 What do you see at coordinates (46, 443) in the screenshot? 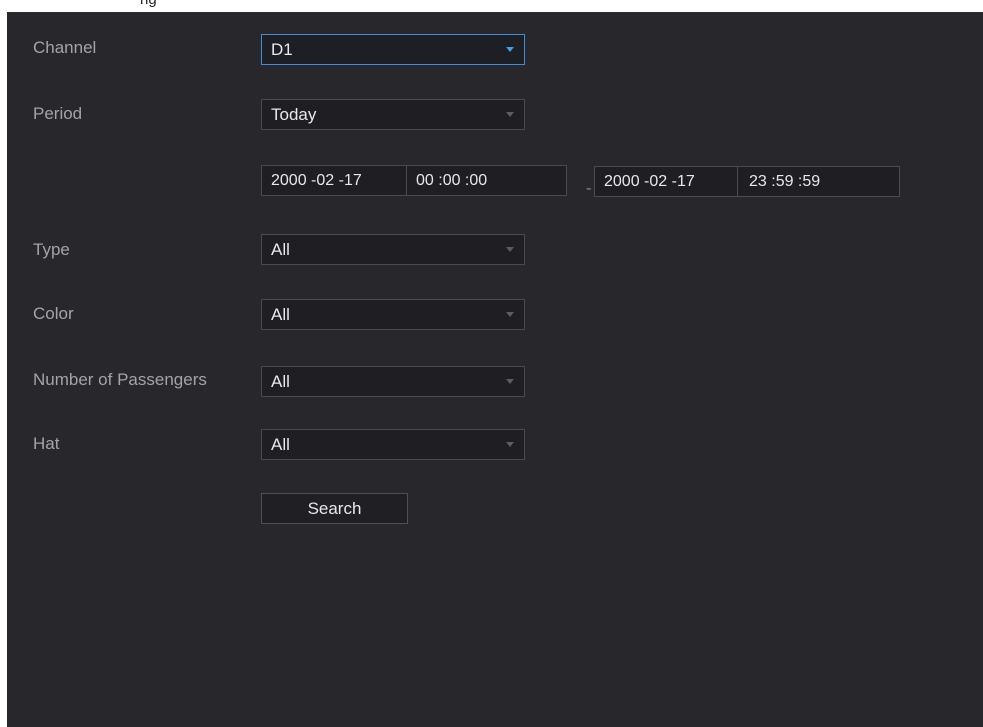
I see `hat-label: Hat` at bounding box center [46, 443].